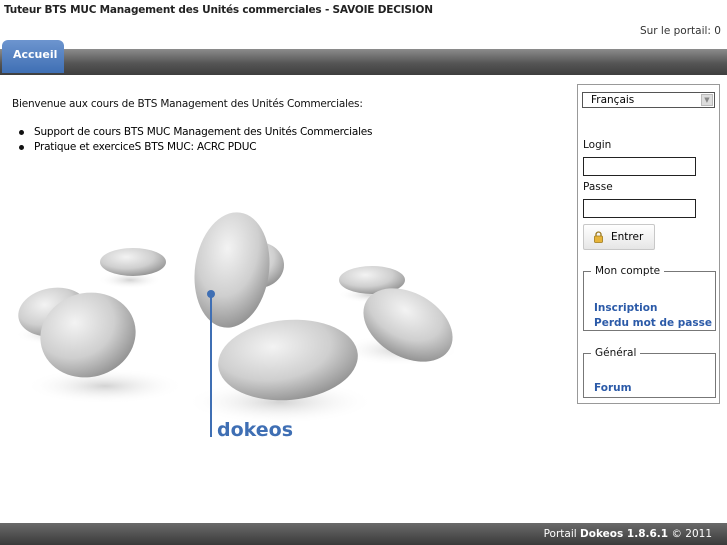 This screenshot has height=545, width=727. Describe the element at coordinates (639, 208) in the screenshot. I see `password-field` at that location.